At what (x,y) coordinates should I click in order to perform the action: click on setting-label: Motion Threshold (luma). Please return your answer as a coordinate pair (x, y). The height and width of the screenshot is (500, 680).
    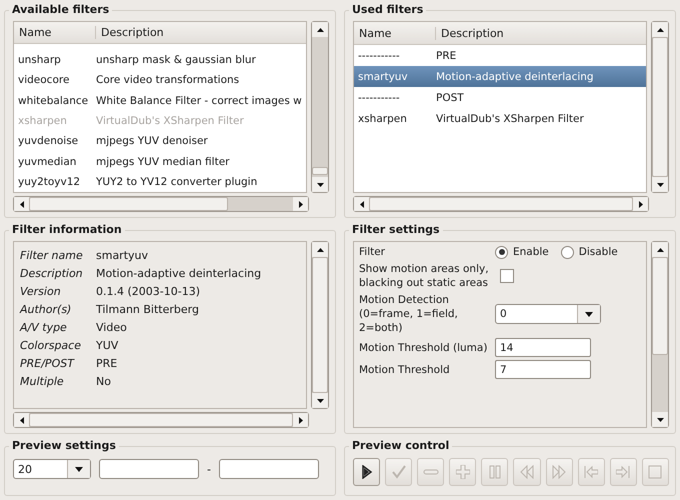
    Looking at the image, I should click on (423, 347).